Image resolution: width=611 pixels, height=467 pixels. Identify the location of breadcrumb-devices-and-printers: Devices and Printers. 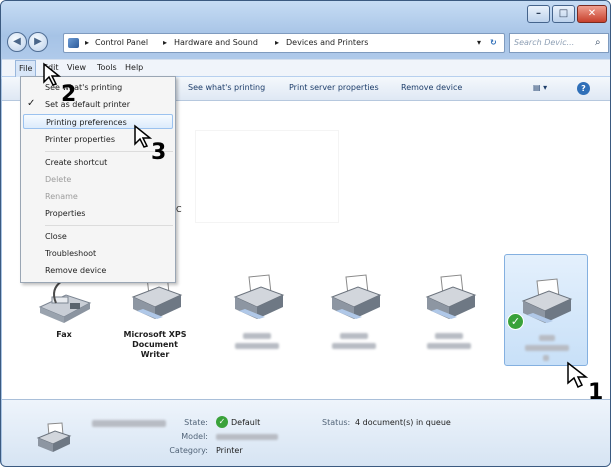
(327, 43).